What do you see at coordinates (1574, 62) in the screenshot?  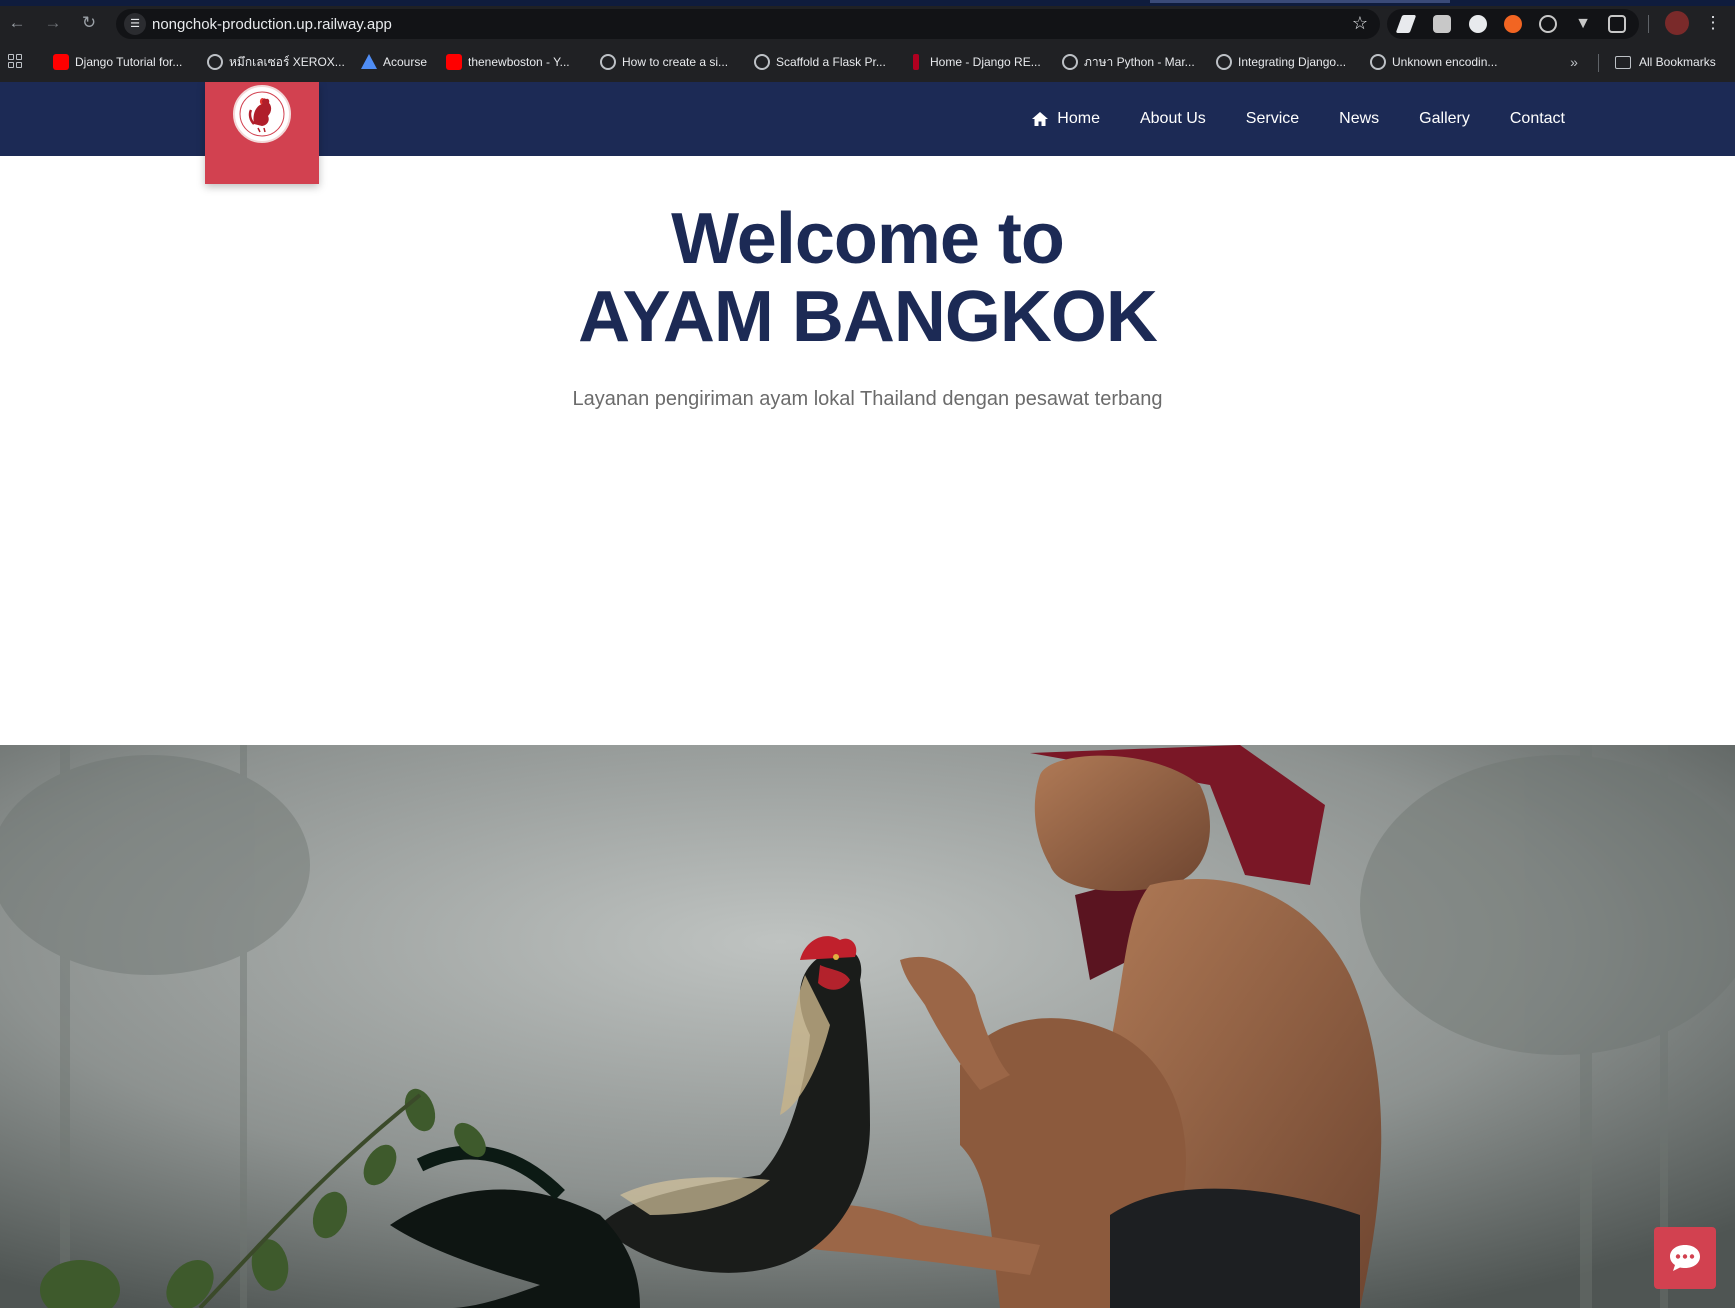 I see `more-bookmarks-chevron-icon: »` at bounding box center [1574, 62].